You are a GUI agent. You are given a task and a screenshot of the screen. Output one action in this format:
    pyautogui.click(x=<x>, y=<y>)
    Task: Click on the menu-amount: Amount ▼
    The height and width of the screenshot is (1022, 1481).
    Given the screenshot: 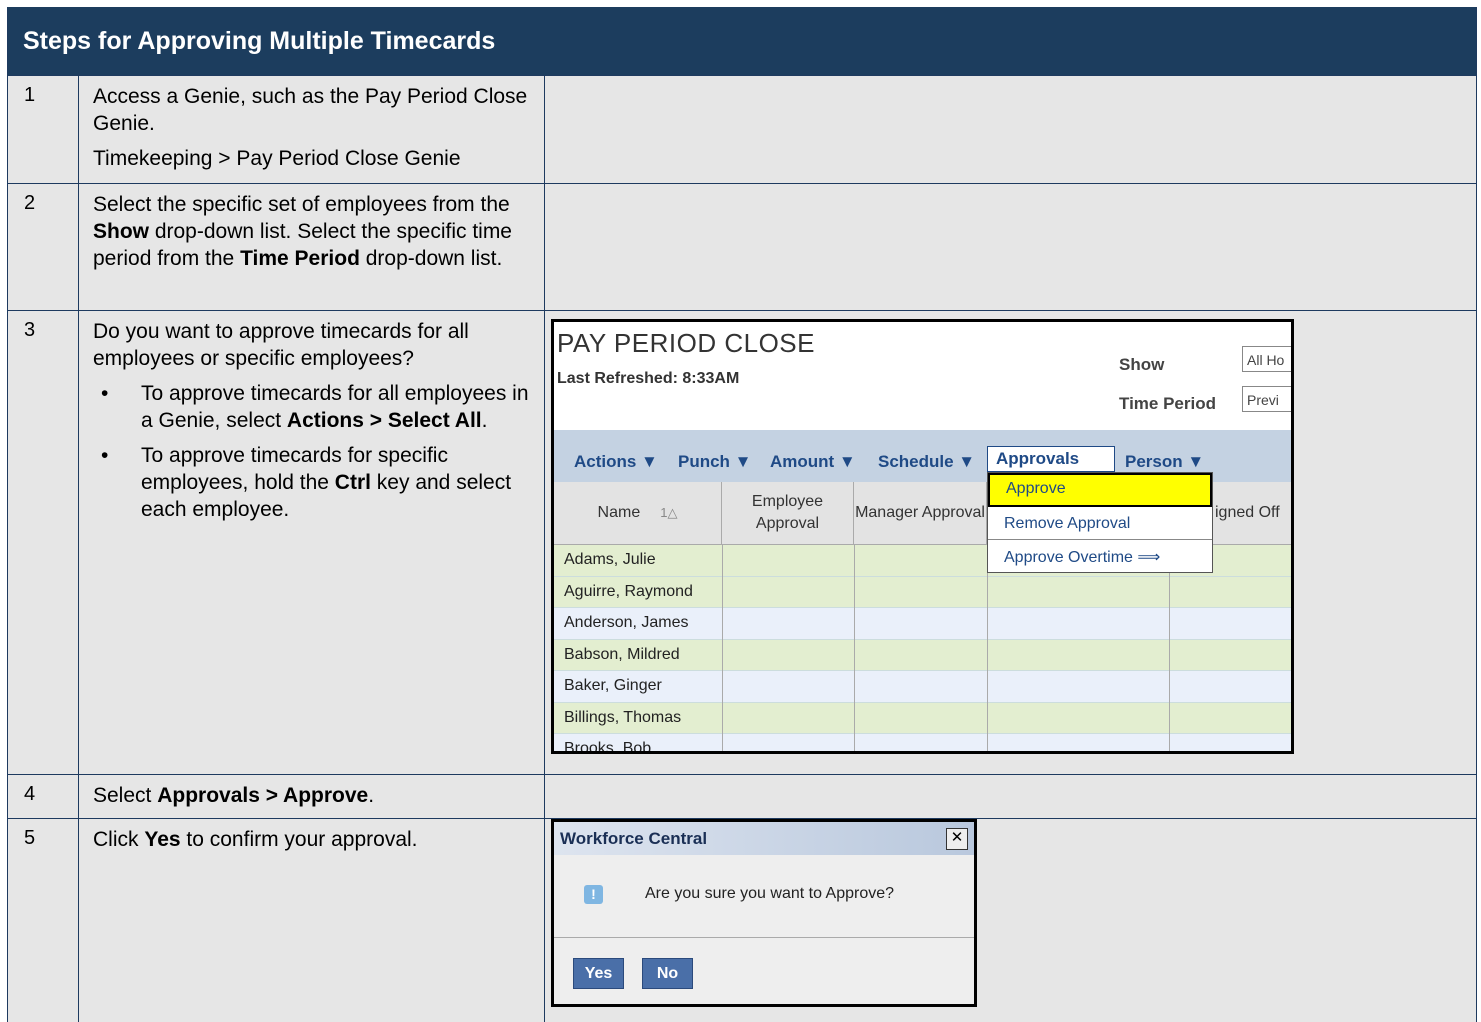 What is the action you would take?
    pyautogui.click(x=813, y=462)
    